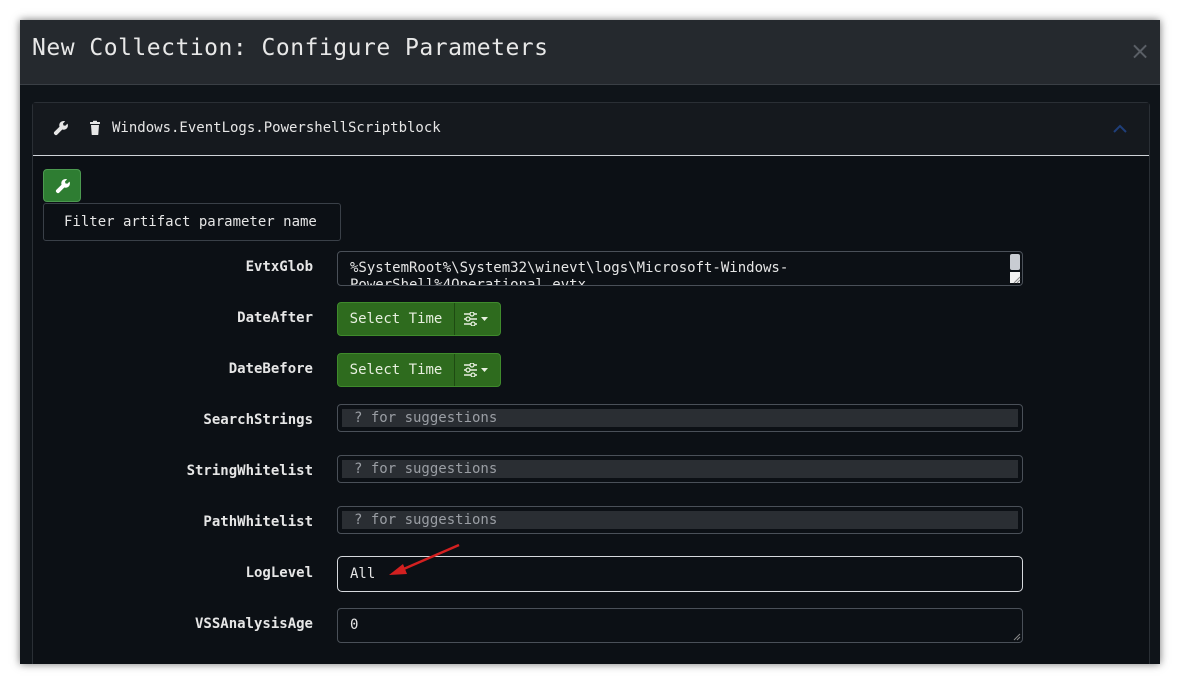 The width and height of the screenshot is (1180, 684). What do you see at coordinates (290, 48) in the screenshot?
I see `dialog-title: New Collection: Configure Parameters` at bounding box center [290, 48].